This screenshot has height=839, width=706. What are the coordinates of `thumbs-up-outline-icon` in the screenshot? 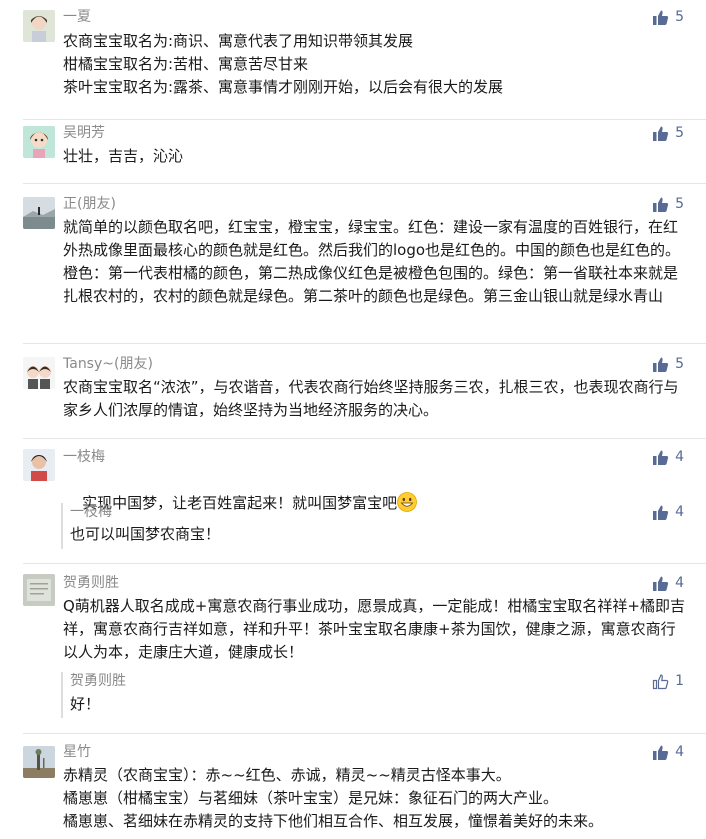 It's located at (660, 681).